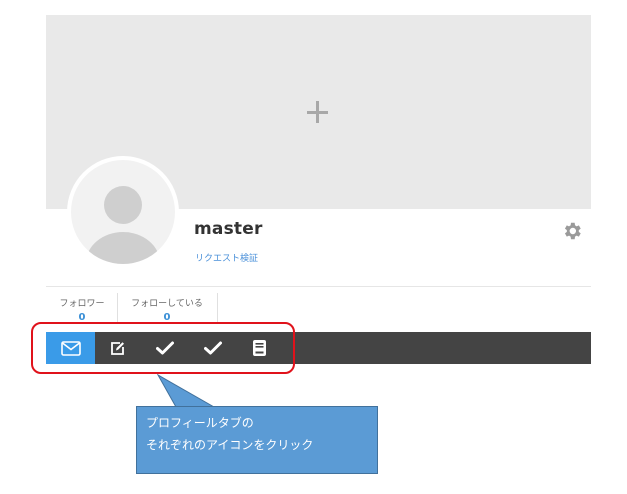 This screenshot has height=494, width=627. Describe the element at coordinates (572, 231) in the screenshot. I see `gear-icon` at that location.